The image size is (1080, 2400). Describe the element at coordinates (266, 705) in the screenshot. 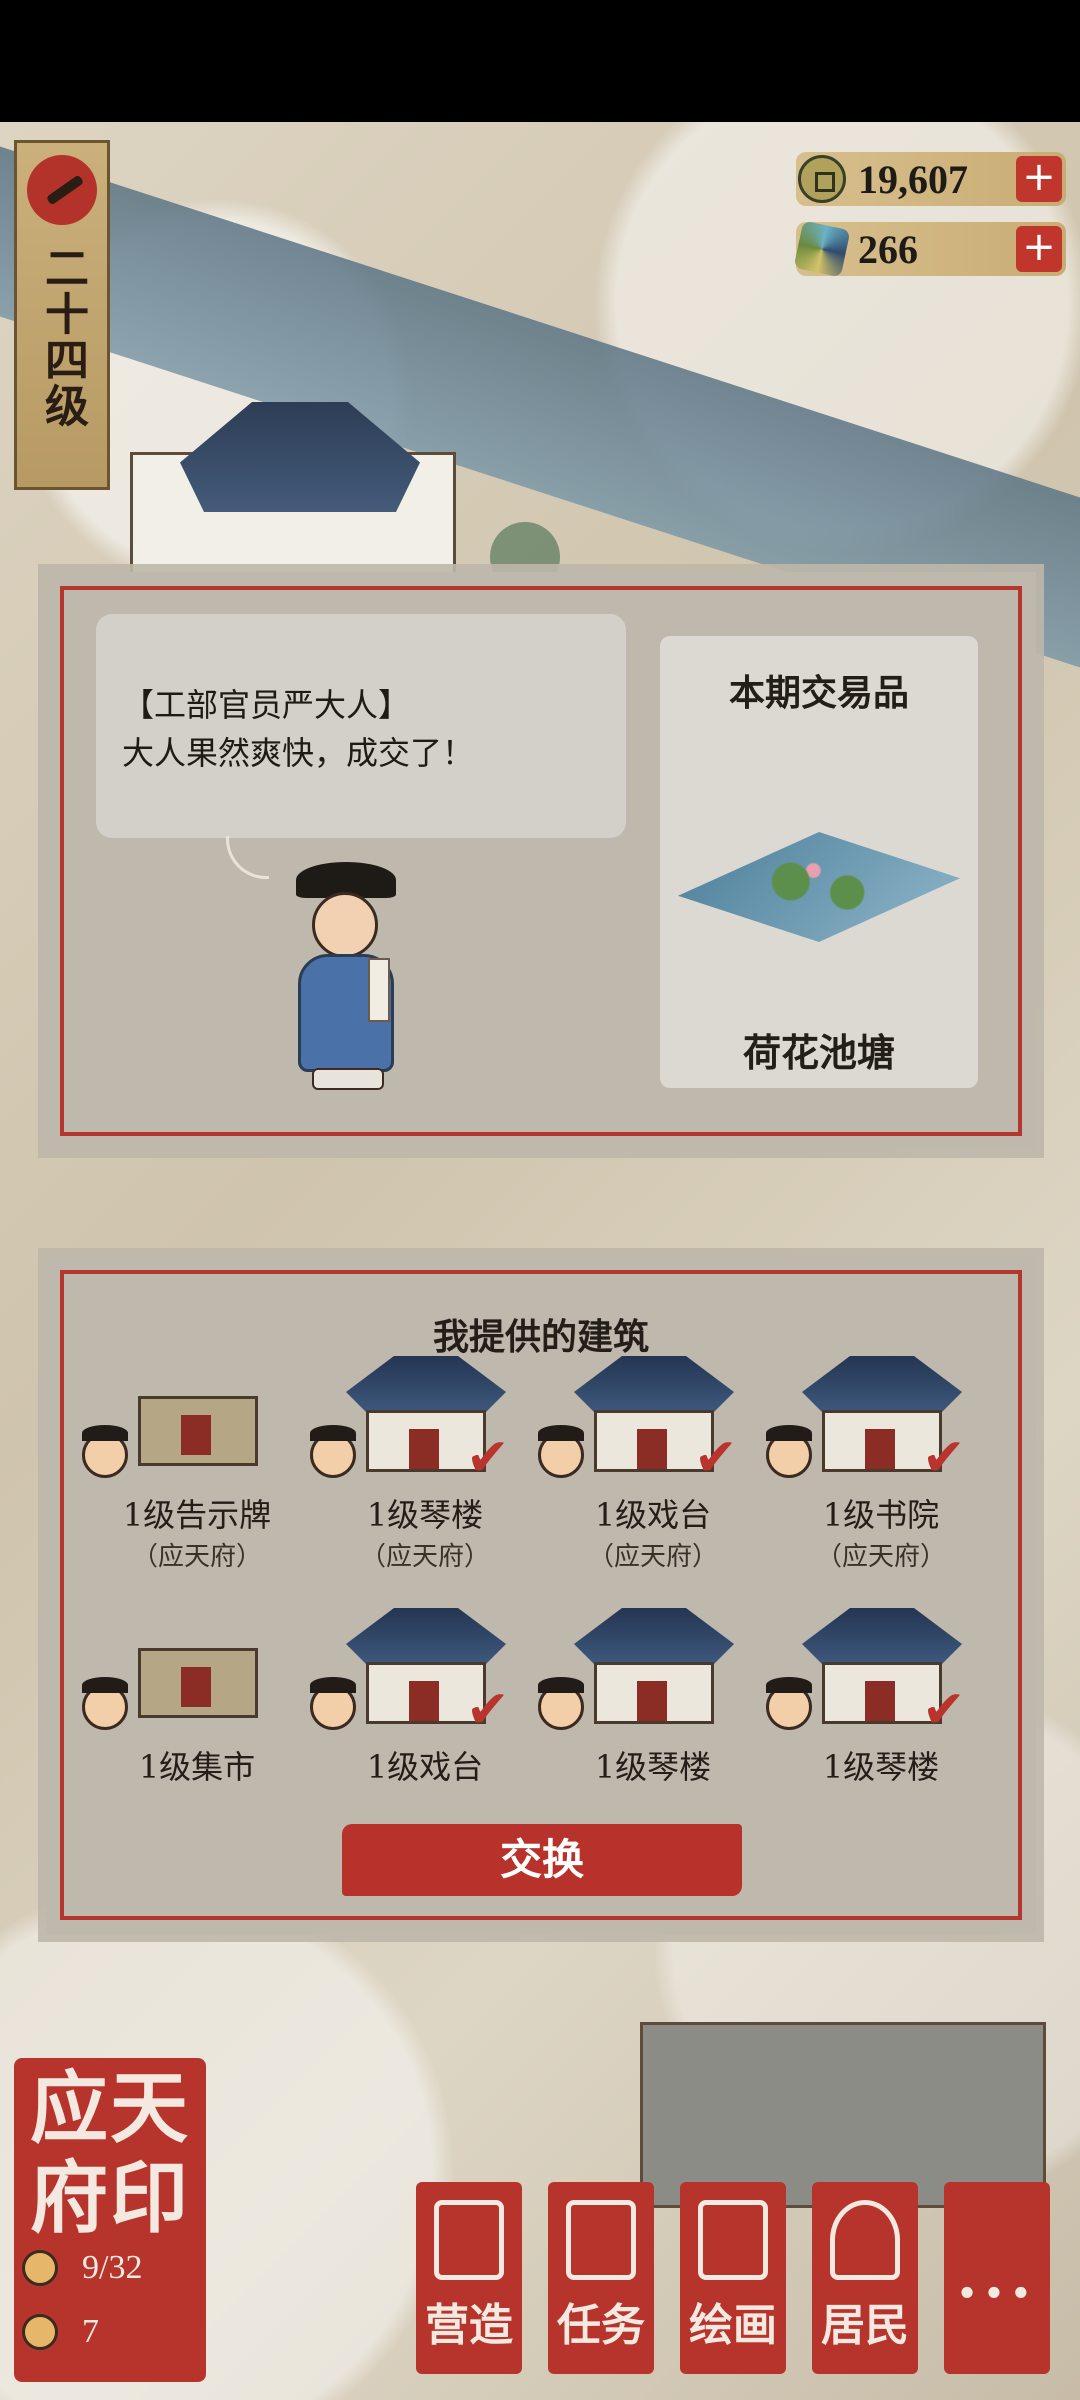

I see `speaker-name: 【工部官员严大人】` at that location.